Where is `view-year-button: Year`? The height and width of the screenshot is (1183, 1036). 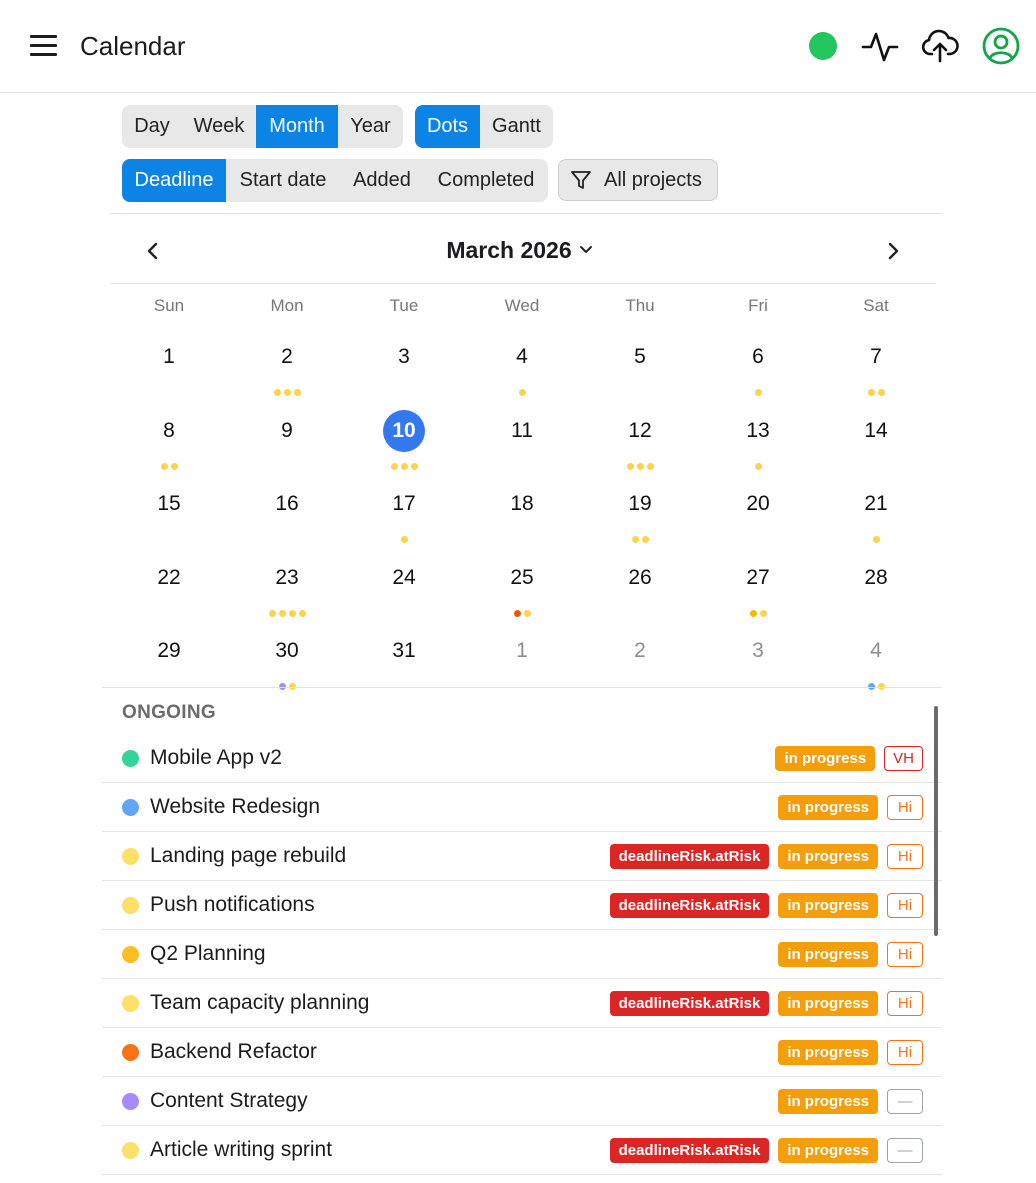
view-year-button: Year is located at coordinates (370, 126).